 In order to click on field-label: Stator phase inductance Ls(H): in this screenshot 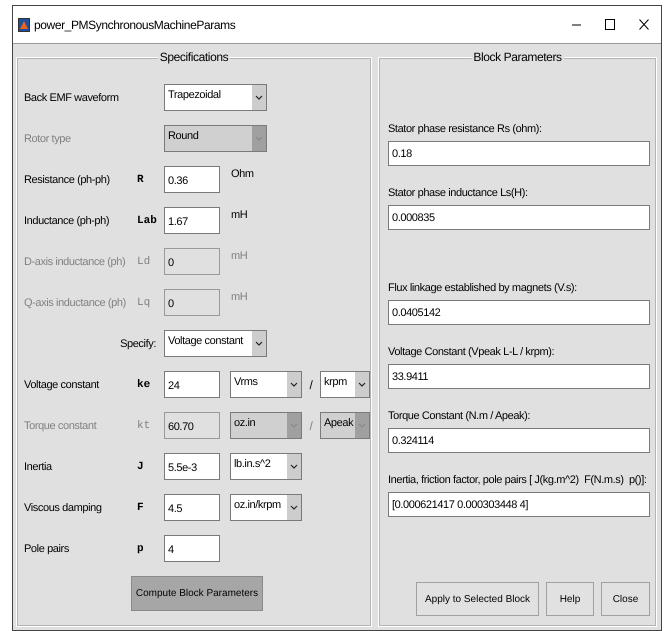, I will do `click(458, 193)`.